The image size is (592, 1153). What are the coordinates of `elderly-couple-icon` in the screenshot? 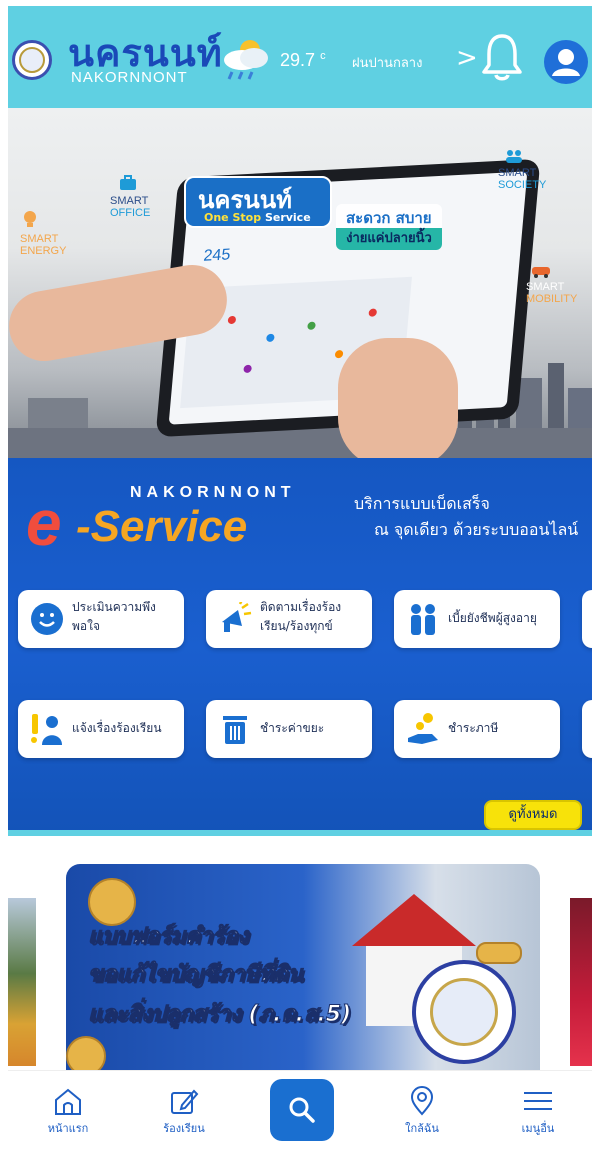 It's located at (423, 619).